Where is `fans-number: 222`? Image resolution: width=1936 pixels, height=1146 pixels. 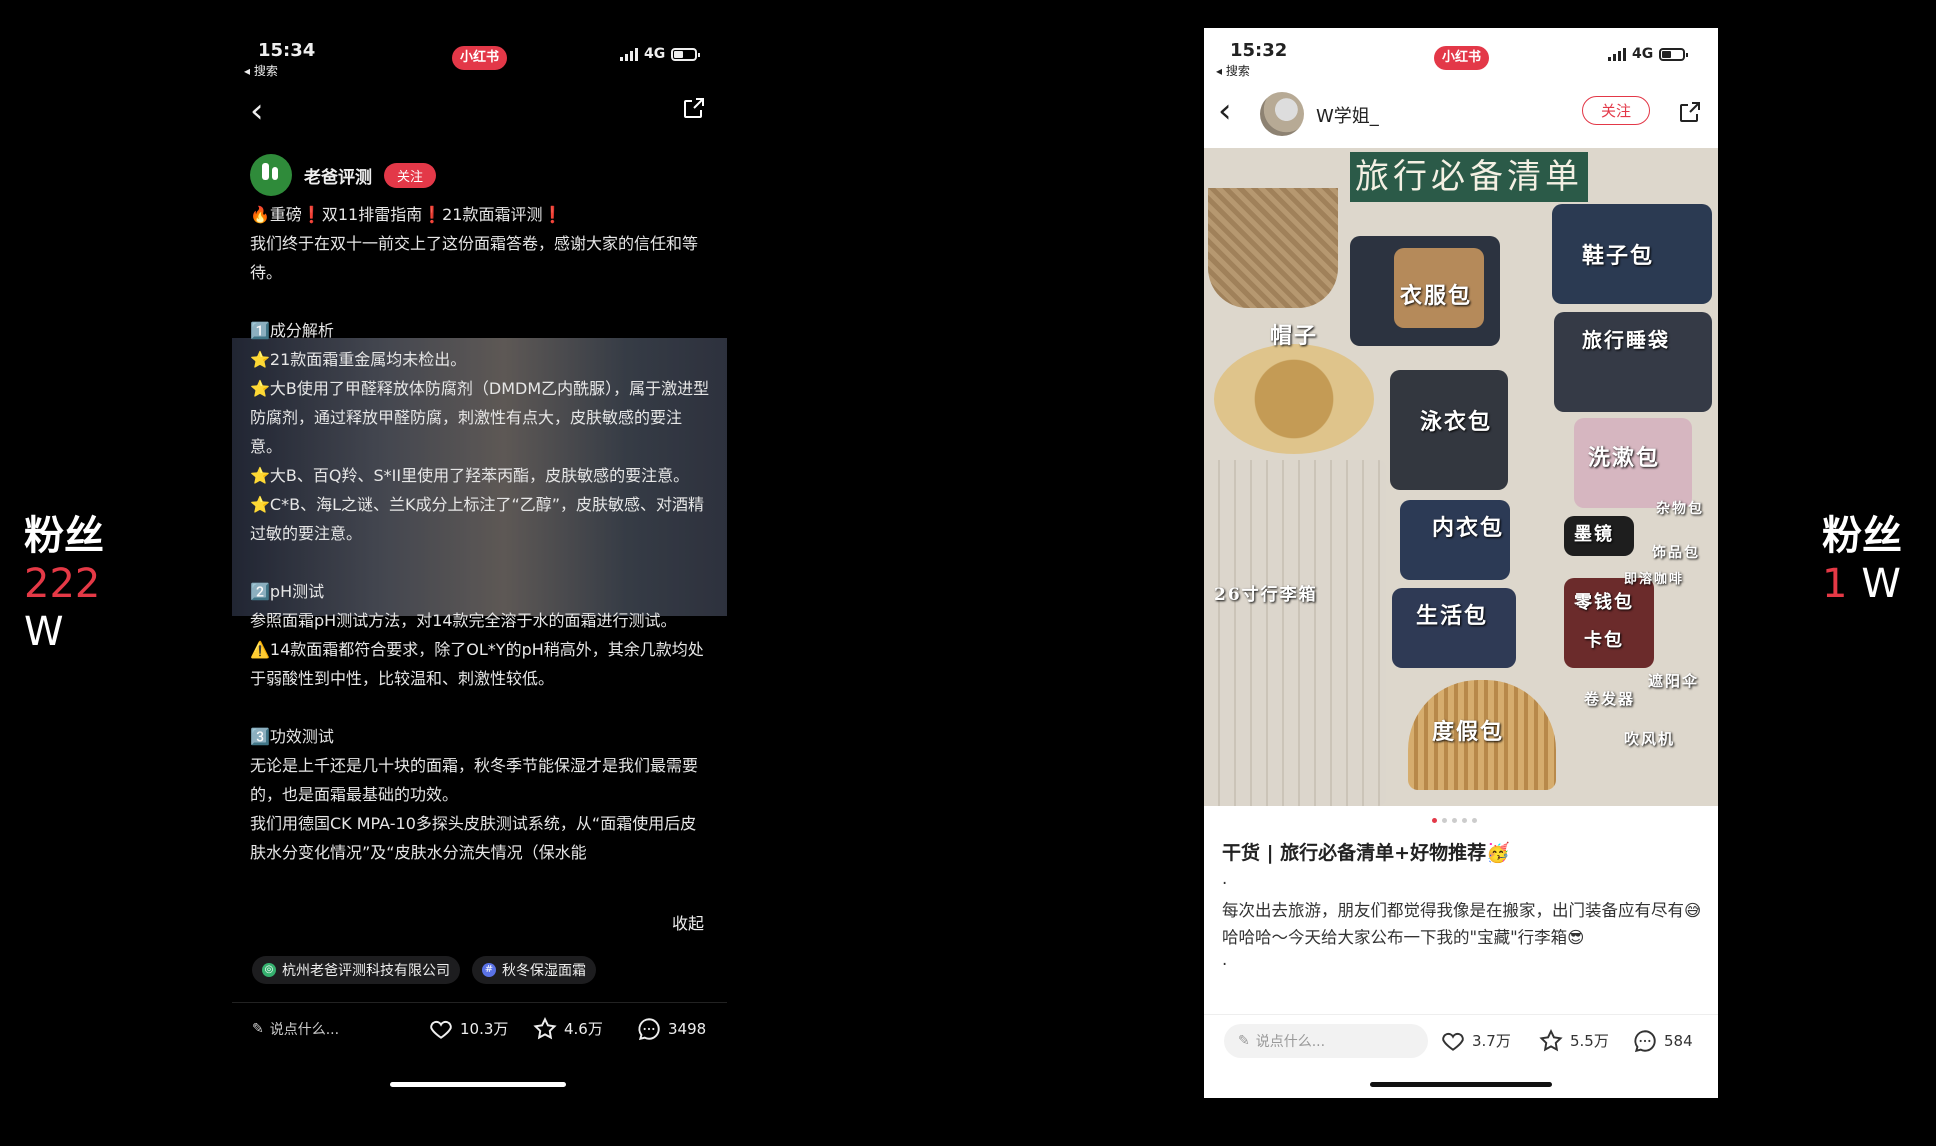
fans-number: 222 is located at coordinates (62, 584).